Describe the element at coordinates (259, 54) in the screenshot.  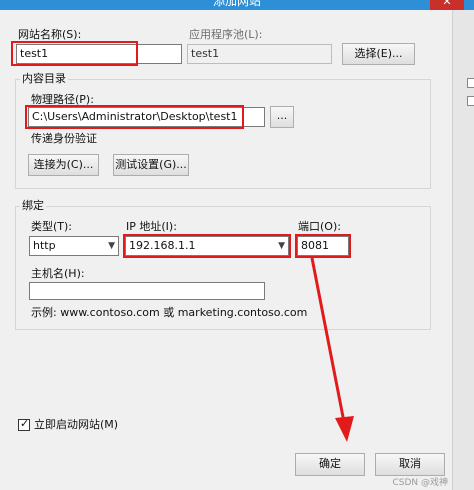
I see `app-pool-field: test1` at that location.